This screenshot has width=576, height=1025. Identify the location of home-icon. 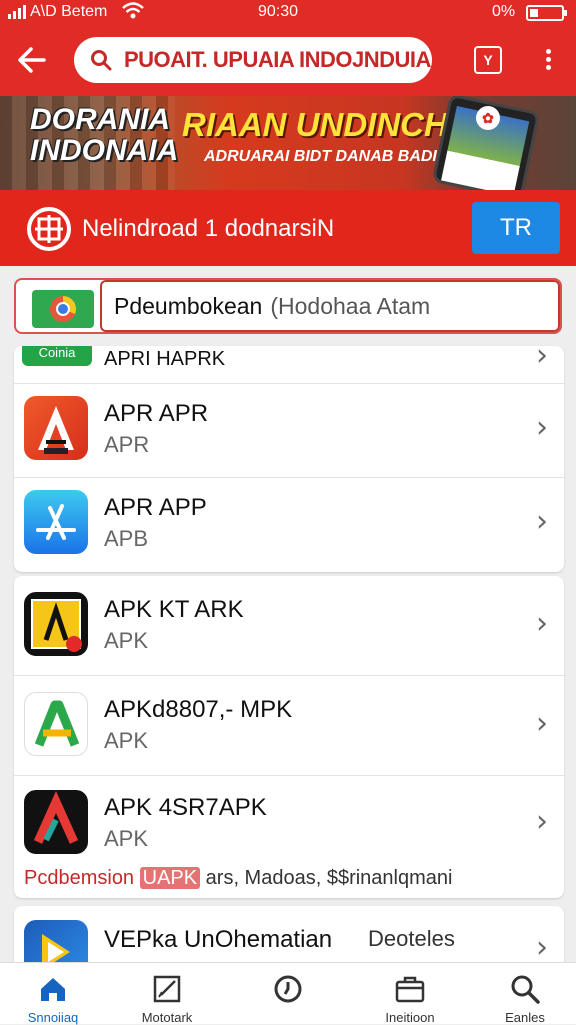
(53, 989).